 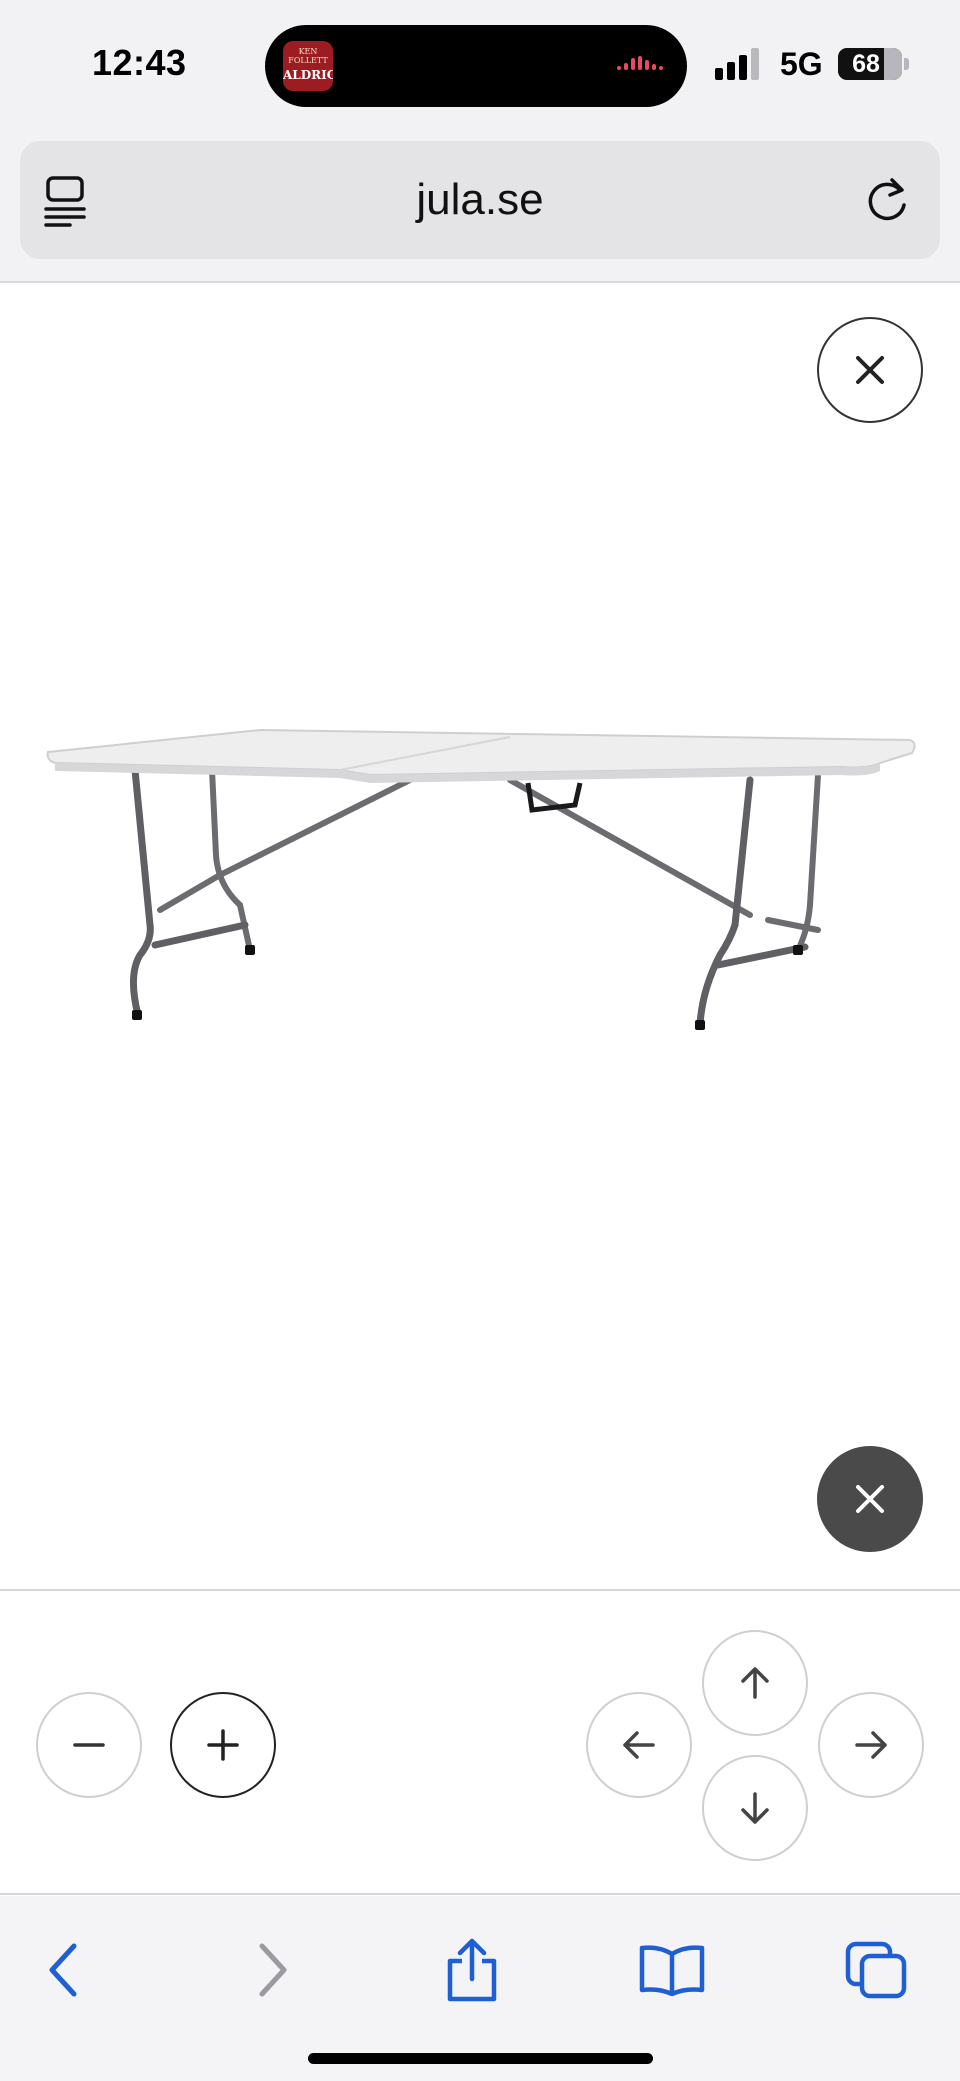 I want to click on back-icon, so click(x=63, y=1970).